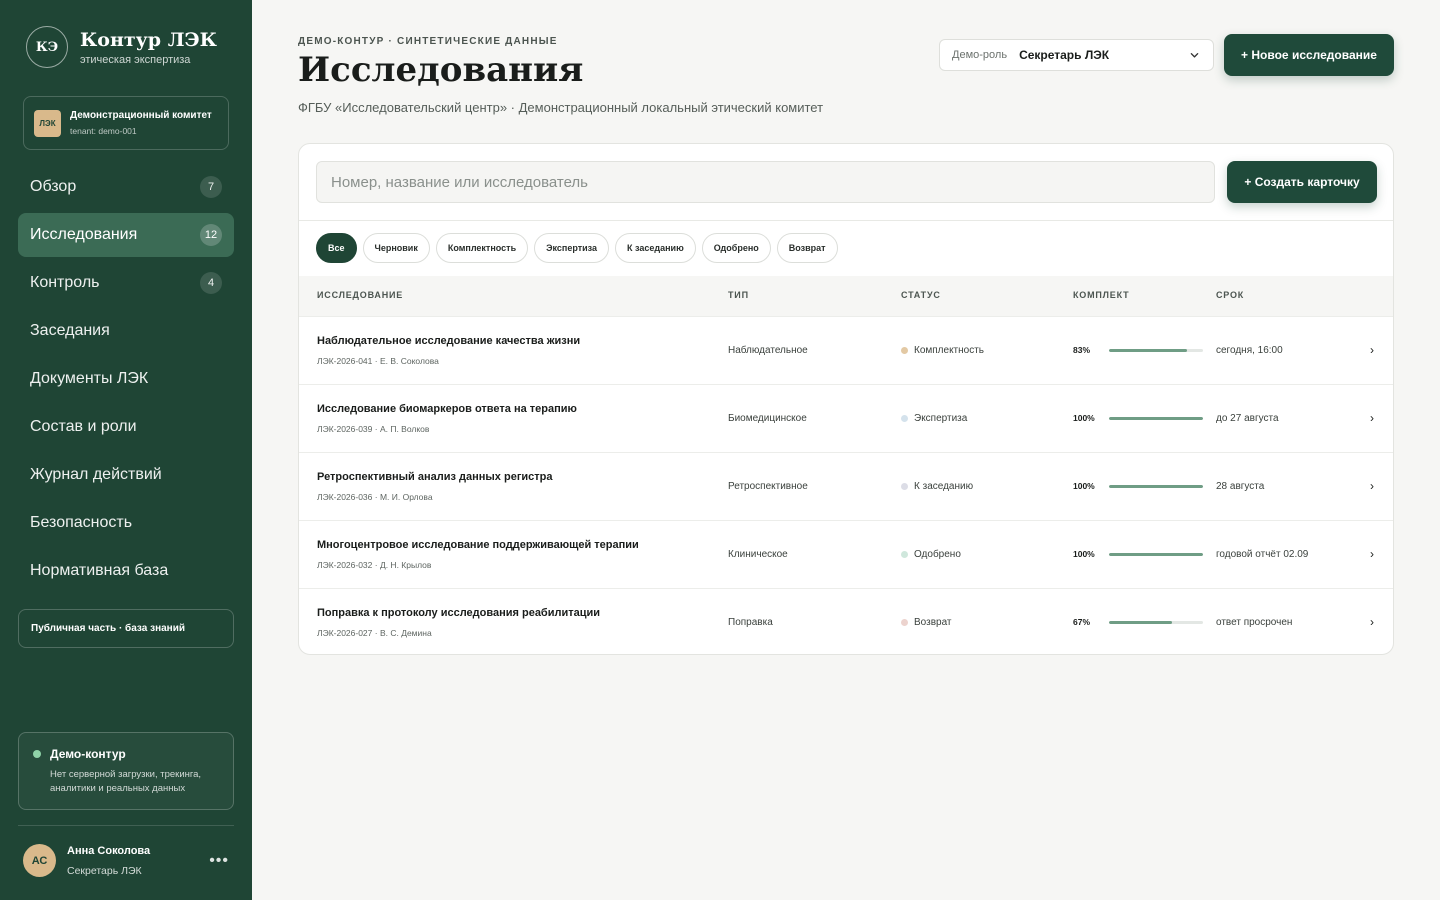 The height and width of the screenshot is (900, 1440). Describe the element at coordinates (846, 220) in the screenshot. I see `divider` at that location.